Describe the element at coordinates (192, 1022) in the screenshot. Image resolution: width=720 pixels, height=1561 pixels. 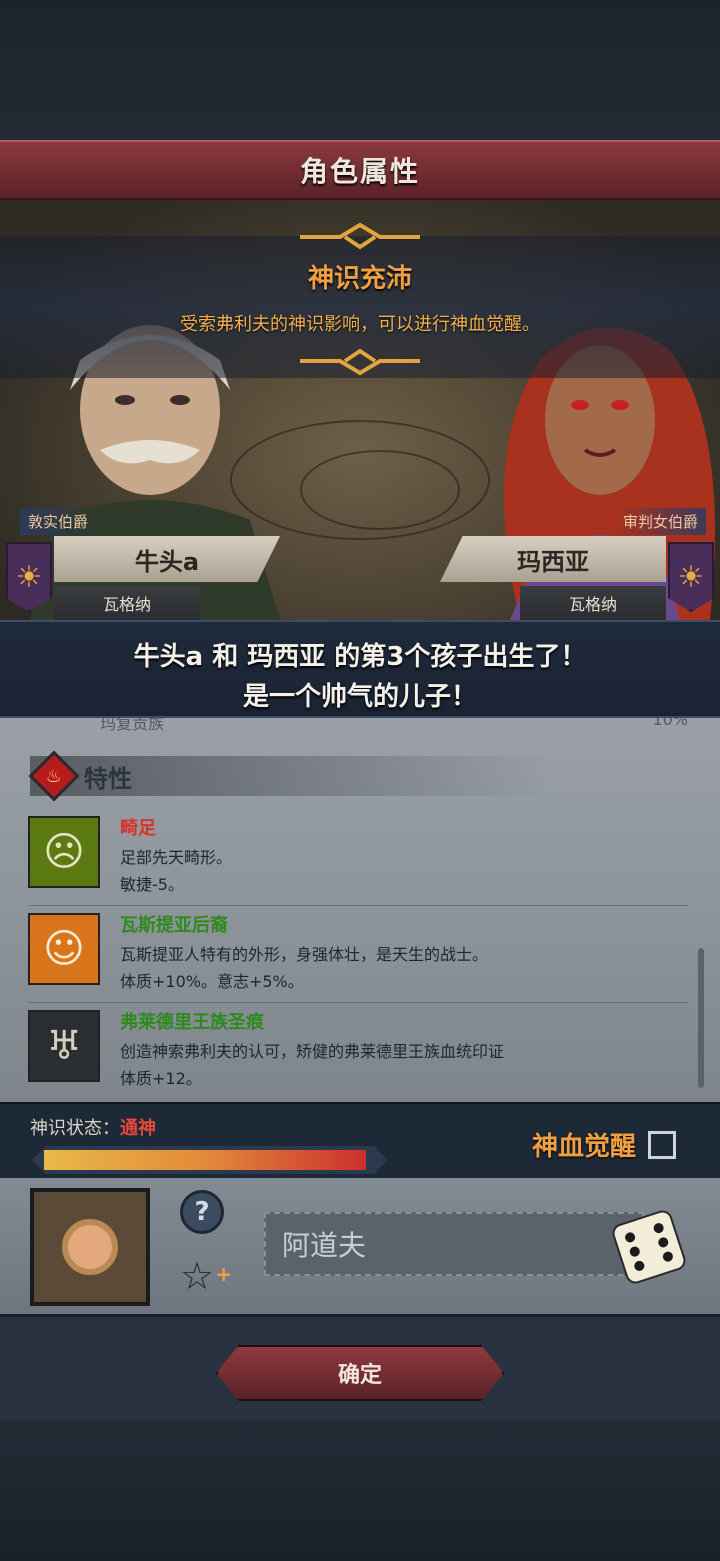
I see `trait-name: 弗莱德里王族圣痕` at that location.